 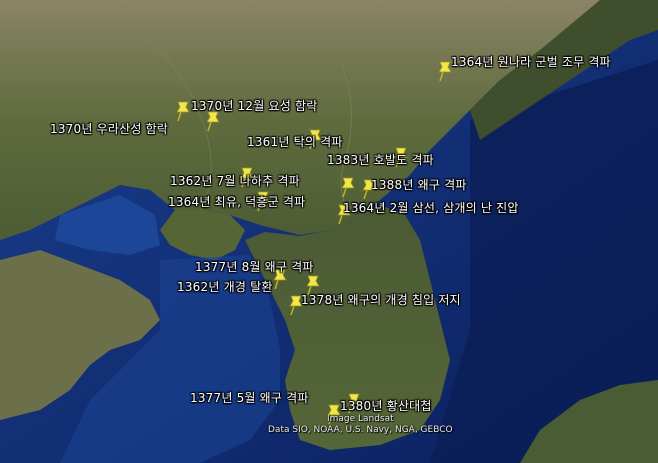 I want to click on event-label: 1364년 2월 삼선, 삼개의 난 진압, so click(x=431, y=207).